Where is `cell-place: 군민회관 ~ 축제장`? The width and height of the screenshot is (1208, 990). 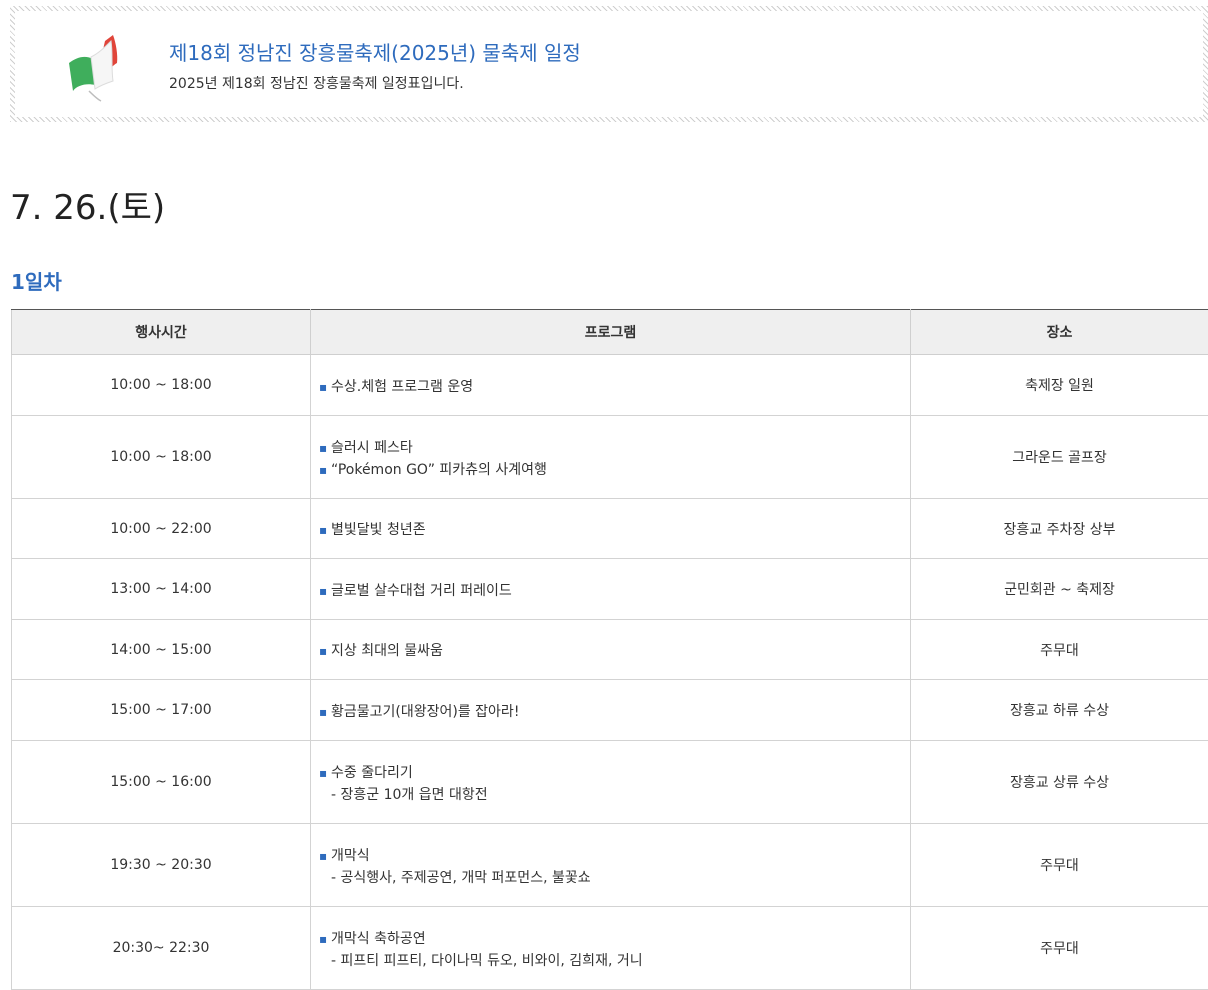 cell-place: 군민회관 ~ 축제장 is located at coordinates (1059, 589).